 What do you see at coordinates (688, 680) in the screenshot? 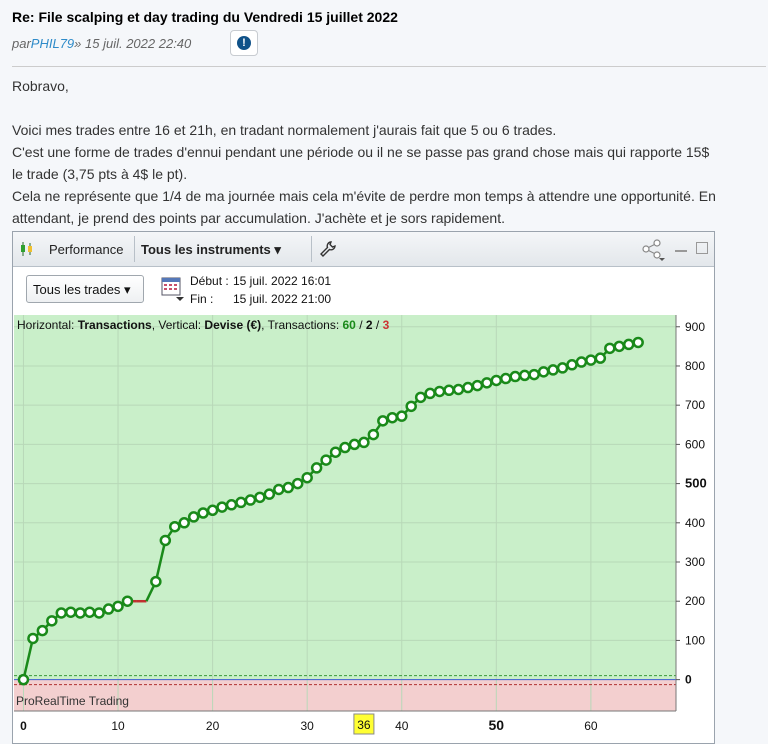
I see `y-tick-label: 0` at bounding box center [688, 680].